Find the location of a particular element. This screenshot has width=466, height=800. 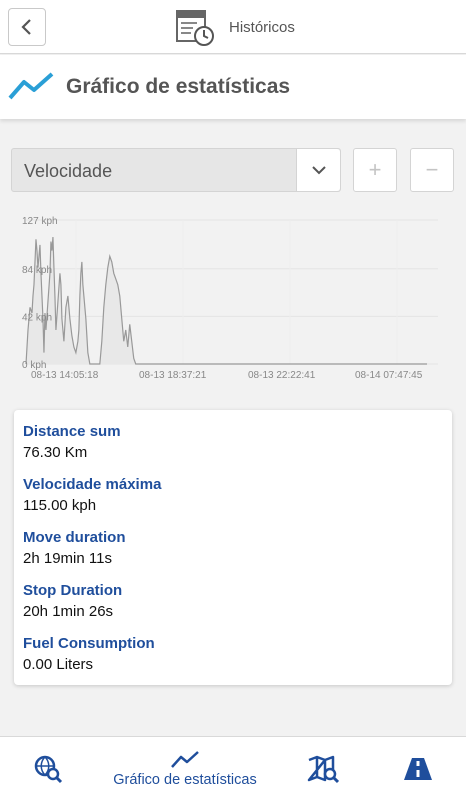

zoom-in-button: + is located at coordinates (375, 170).